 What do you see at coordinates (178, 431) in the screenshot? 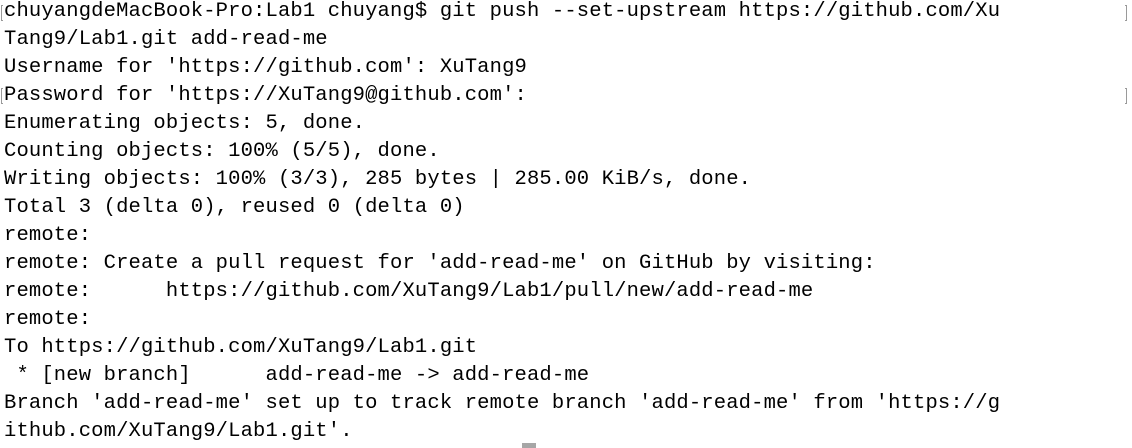
I see `terminal-line: ithub.com/XuTang9/Lab1.git'.` at bounding box center [178, 431].